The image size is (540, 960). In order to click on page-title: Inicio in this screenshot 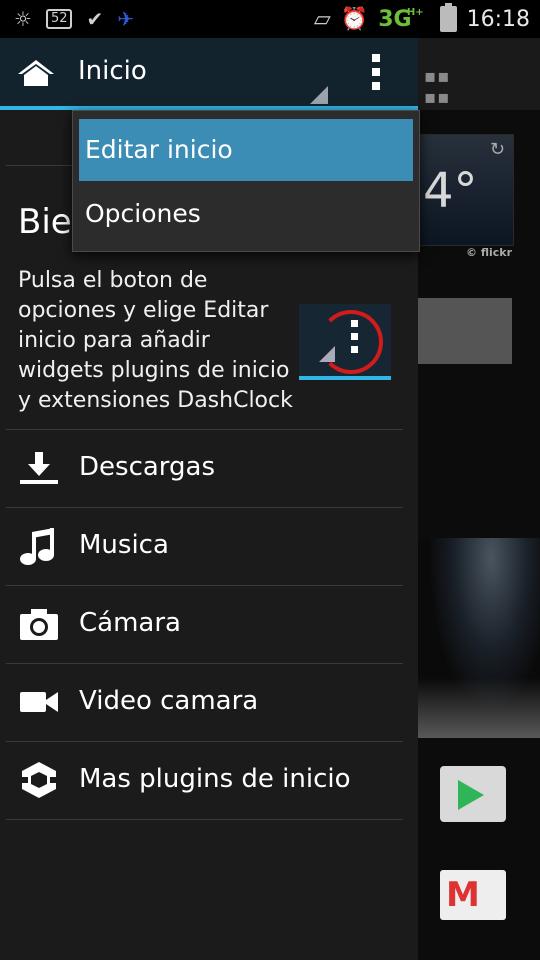, I will do `click(112, 71)`.